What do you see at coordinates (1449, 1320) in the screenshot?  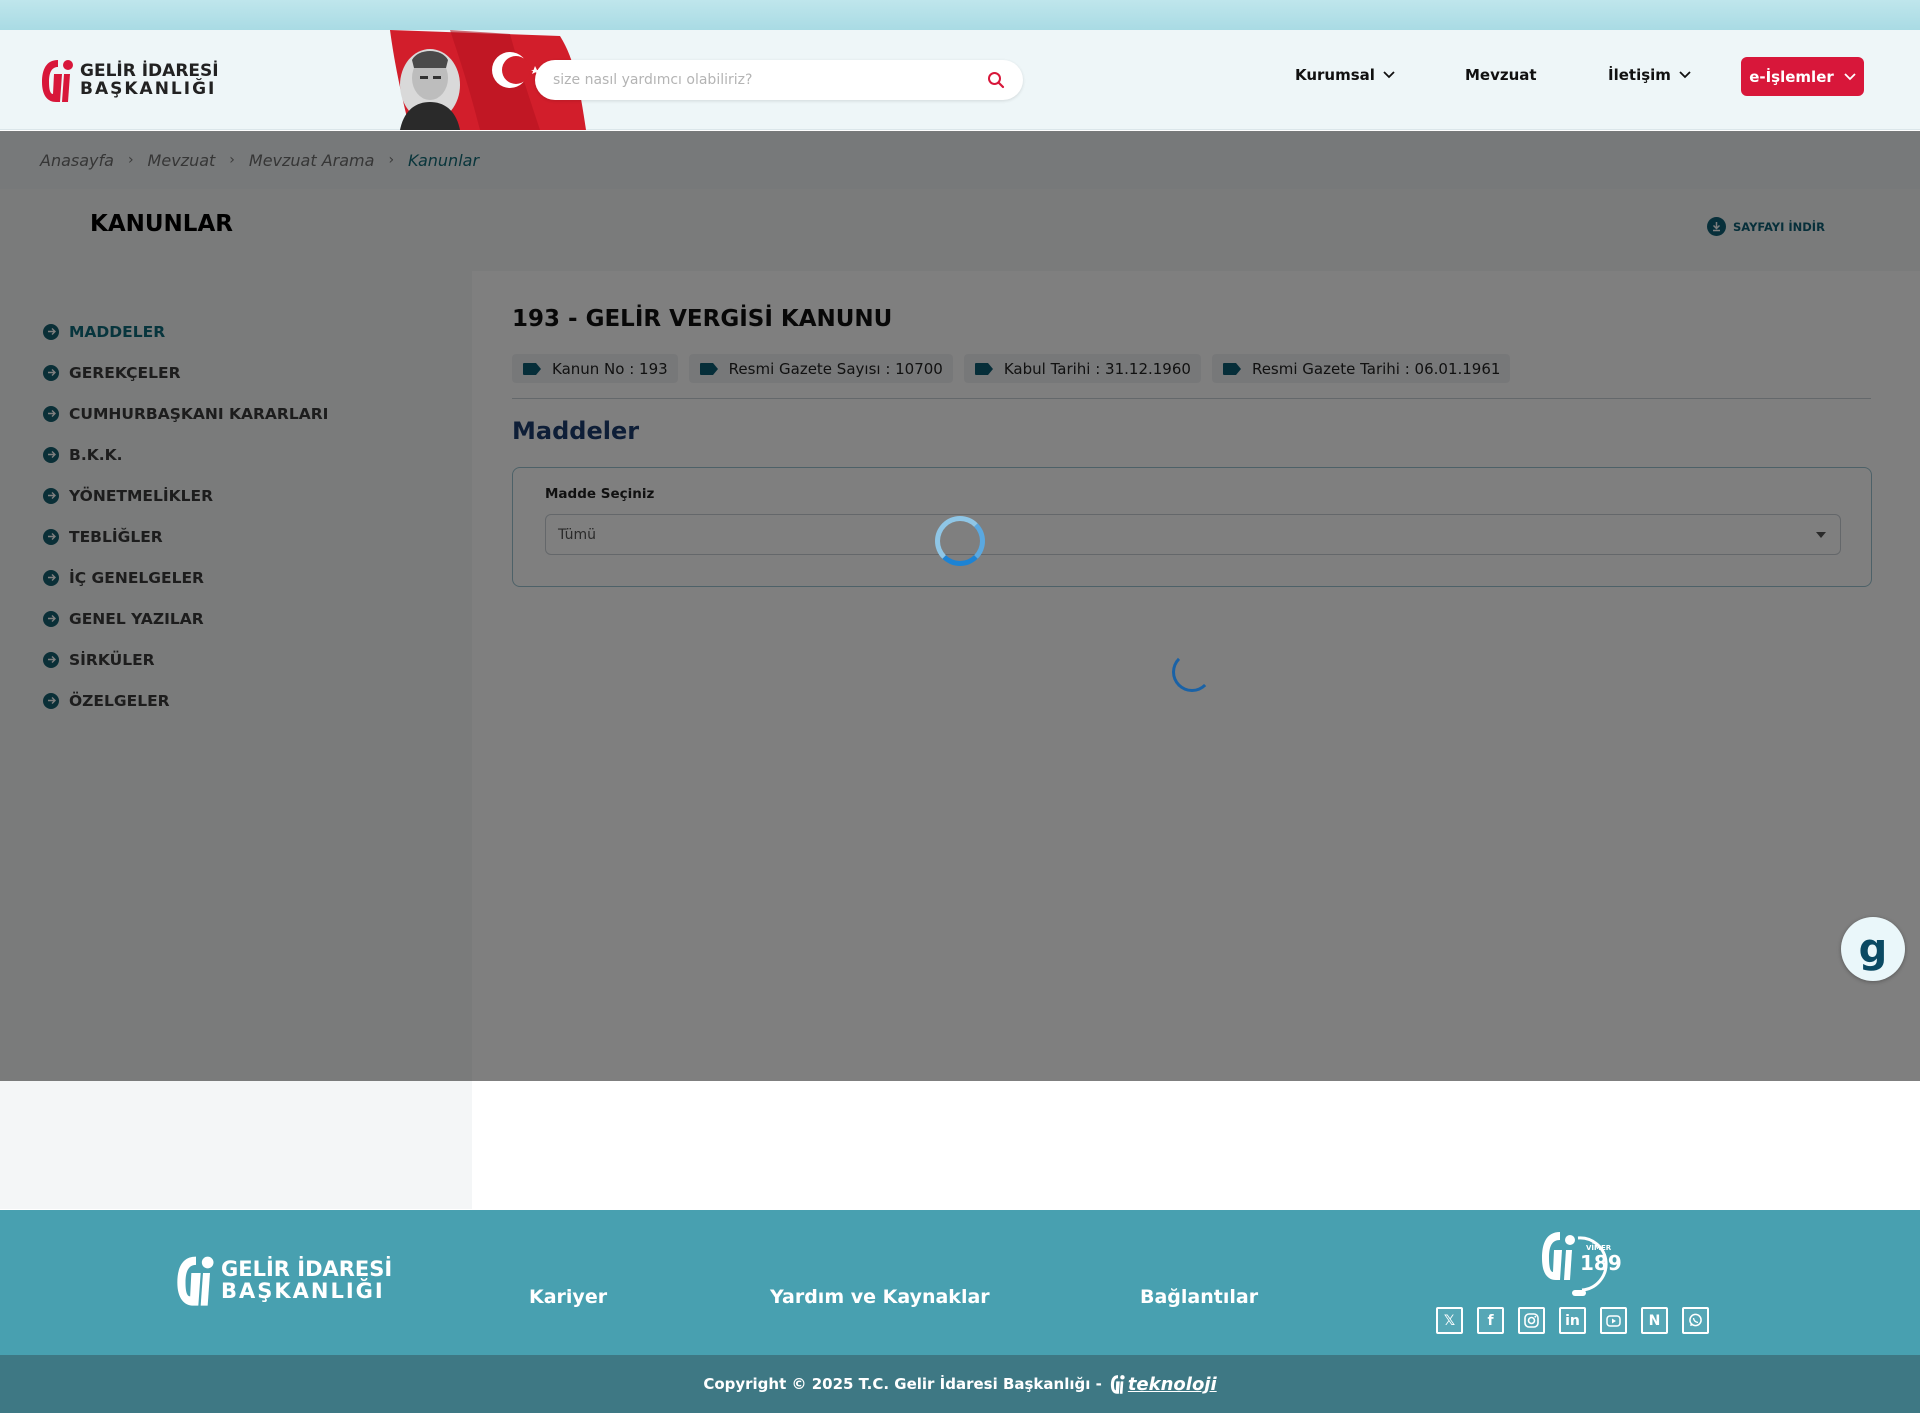 I see `x-icon: 𝕏` at bounding box center [1449, 1320].